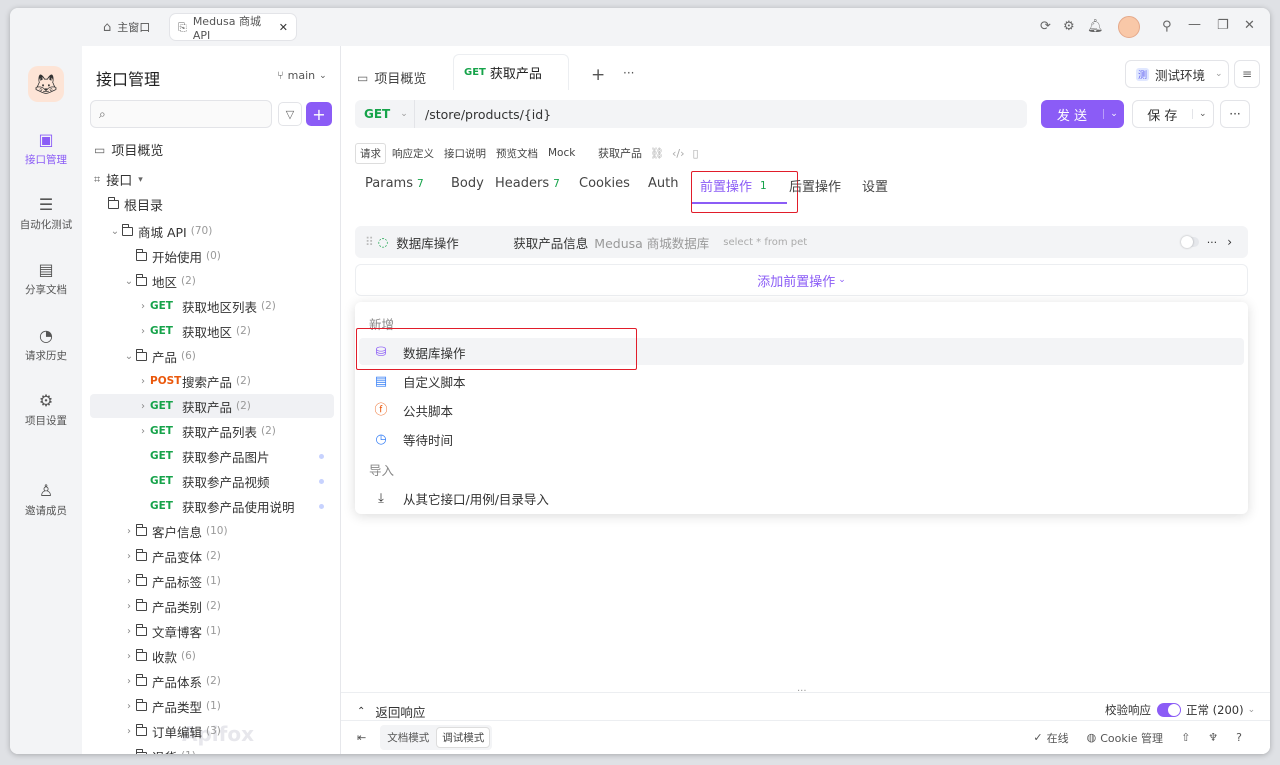 This screenshot has width=1280, height=765. What do you see at coordinates (1045, 26) in the screenshot?
I see `refresh-icon: ⟳` at bounding box center [1045, 26].